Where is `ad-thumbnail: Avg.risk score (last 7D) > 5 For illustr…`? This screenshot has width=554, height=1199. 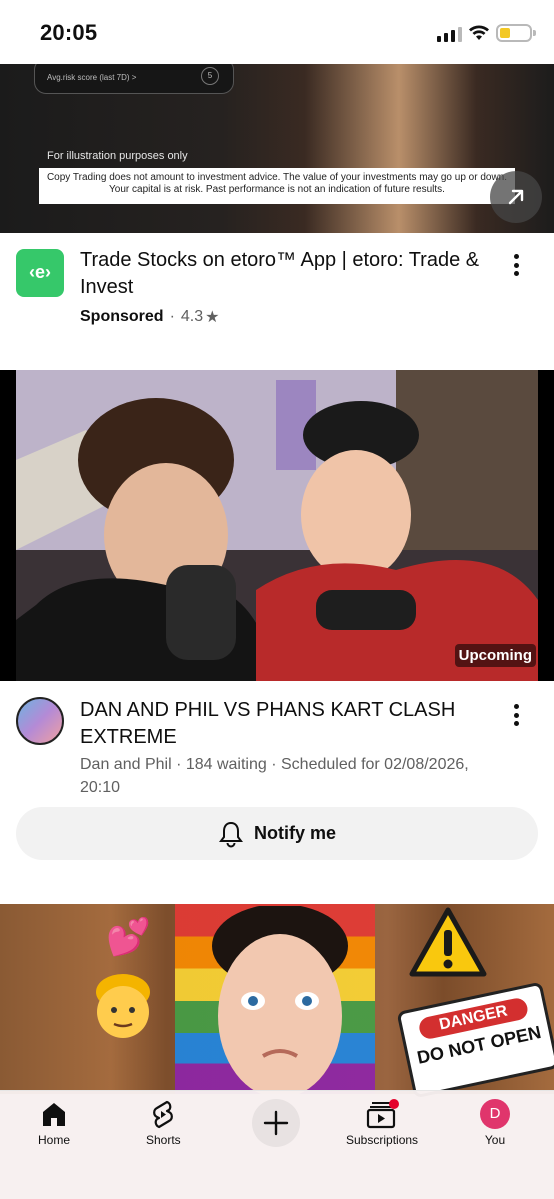
ad-thumbnail: Avg.risk score (last 7D) > 5 For illustr… is located at coordinates (277, 148).